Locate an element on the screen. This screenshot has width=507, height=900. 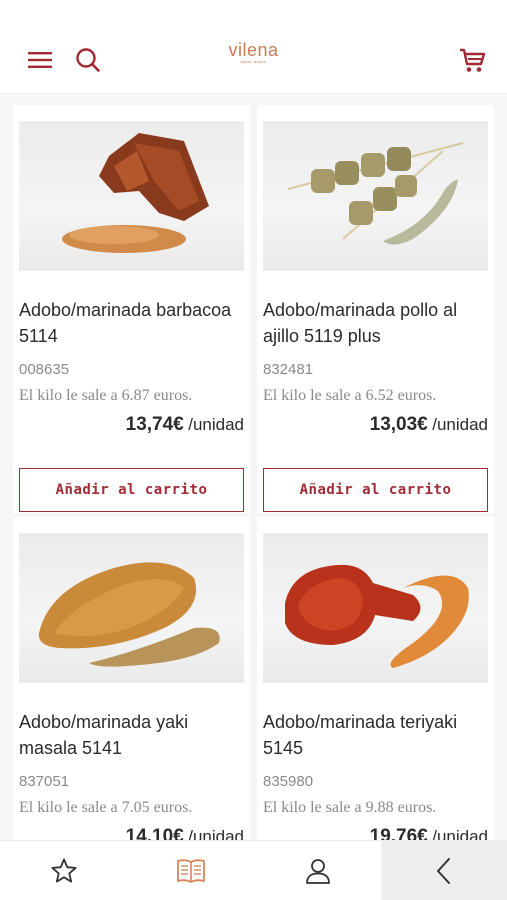
product-code: 837051 is located at coordinates (44, 781).